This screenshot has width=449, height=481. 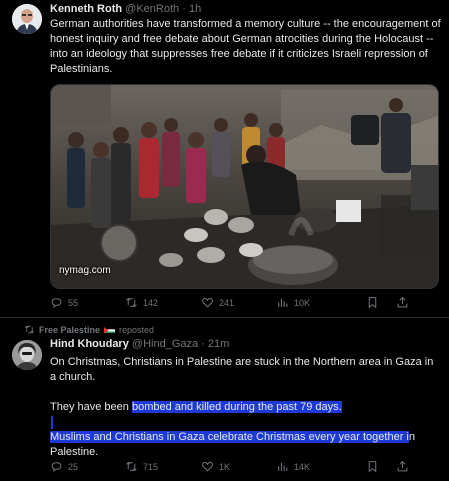 I want to click on views-button: 14K, so click(x=293, y=466).